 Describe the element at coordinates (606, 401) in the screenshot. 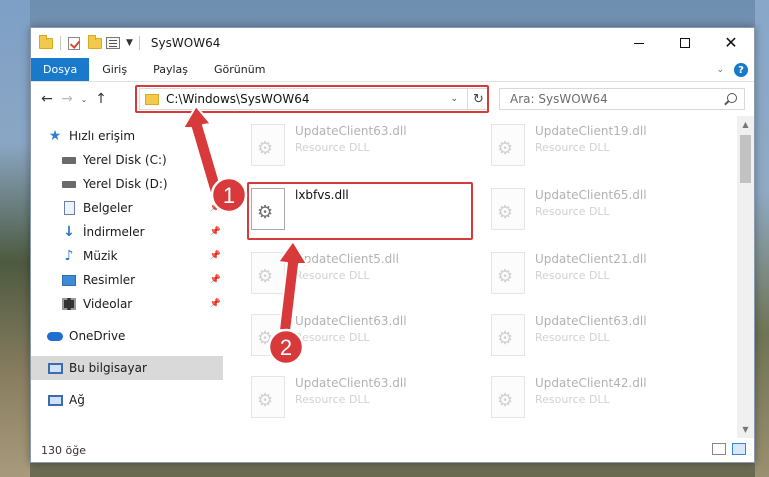

I see `file-item: UpdateClient42.dll Resource DLL` at that location.